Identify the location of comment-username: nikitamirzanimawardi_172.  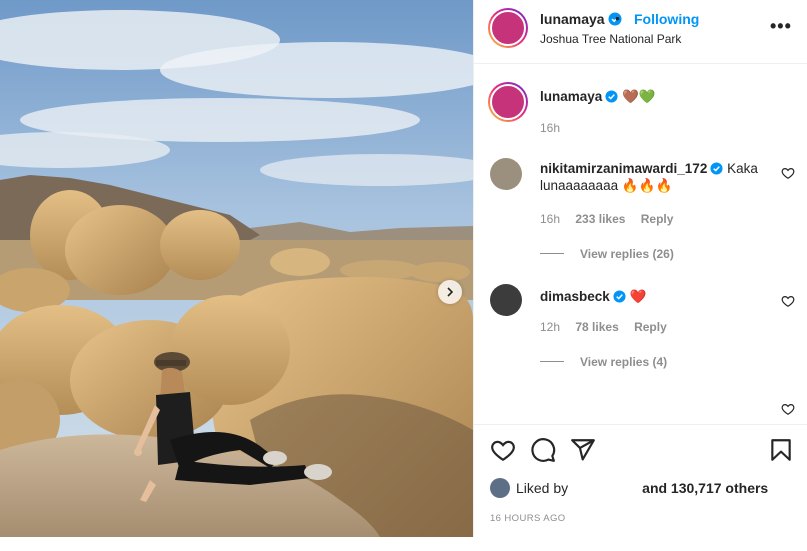
(623, 168).